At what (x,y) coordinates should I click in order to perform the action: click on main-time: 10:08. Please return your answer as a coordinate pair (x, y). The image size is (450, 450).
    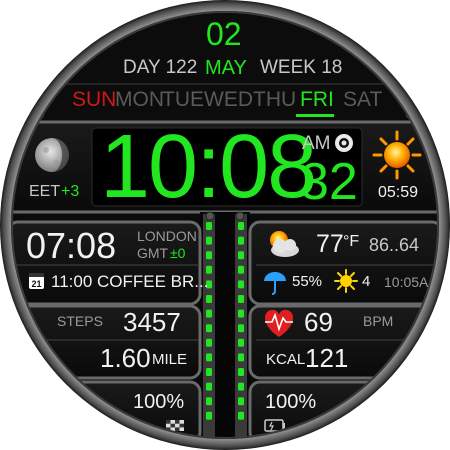
    Looking at the image, I should click on (208, 167).